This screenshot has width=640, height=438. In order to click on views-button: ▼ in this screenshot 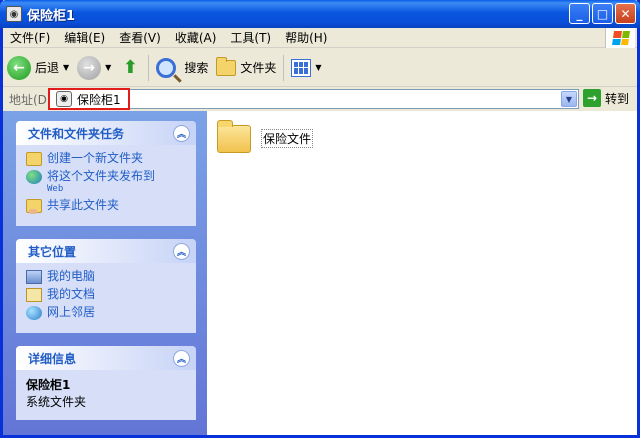, I will do `click(306, 68)`.